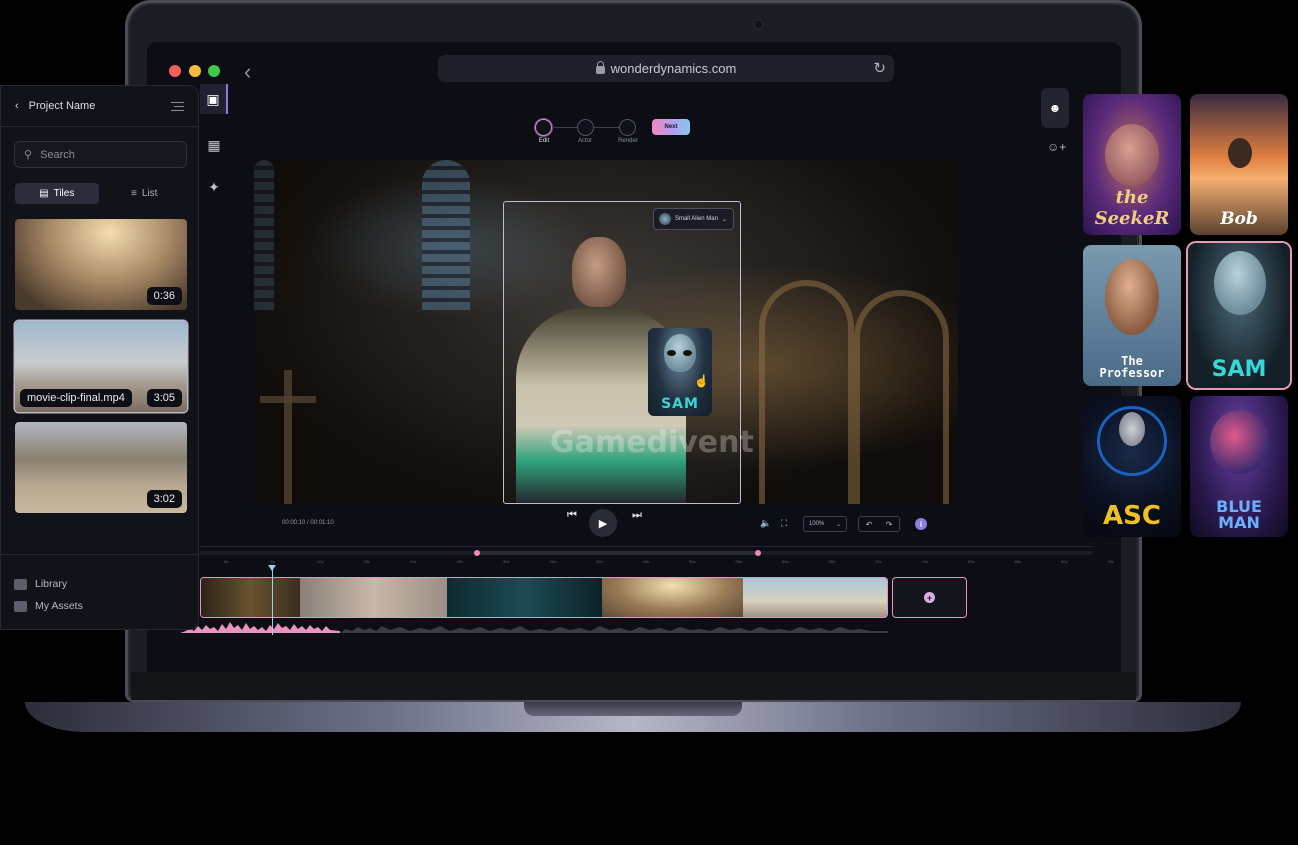 The height and width of the screenshot is (845, 1298). I want to click on timecode: 00:00:10 / 00:01:10, so click(308, 523).